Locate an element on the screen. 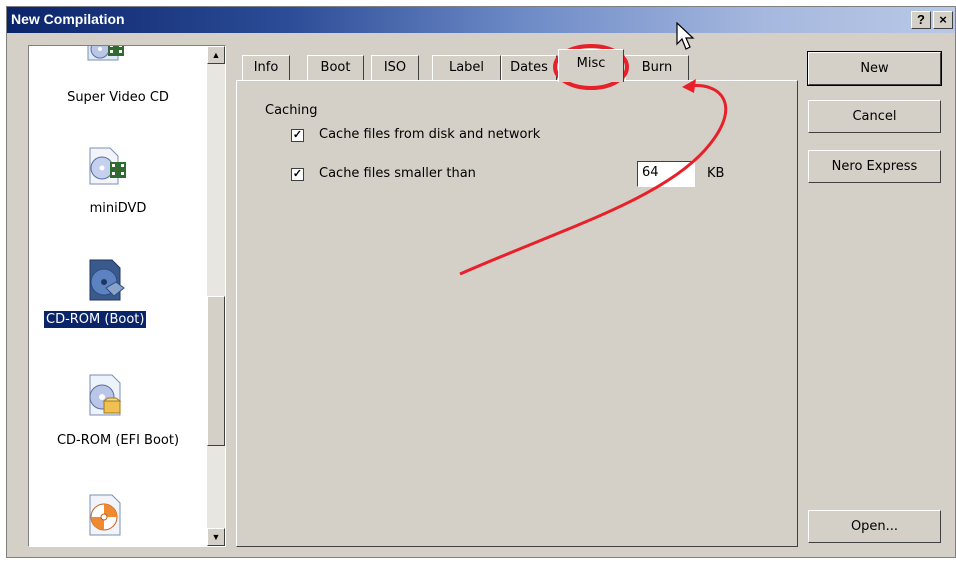 The width and height of the screenshot is (956, 564). tab-misc: Misc is located at coordinates (591, 65).